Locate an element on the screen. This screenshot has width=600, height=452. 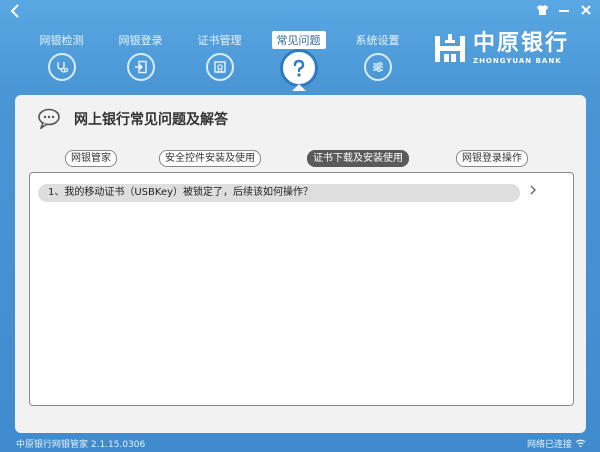
chat-bubble-icon is located at coordinates (49, 118).